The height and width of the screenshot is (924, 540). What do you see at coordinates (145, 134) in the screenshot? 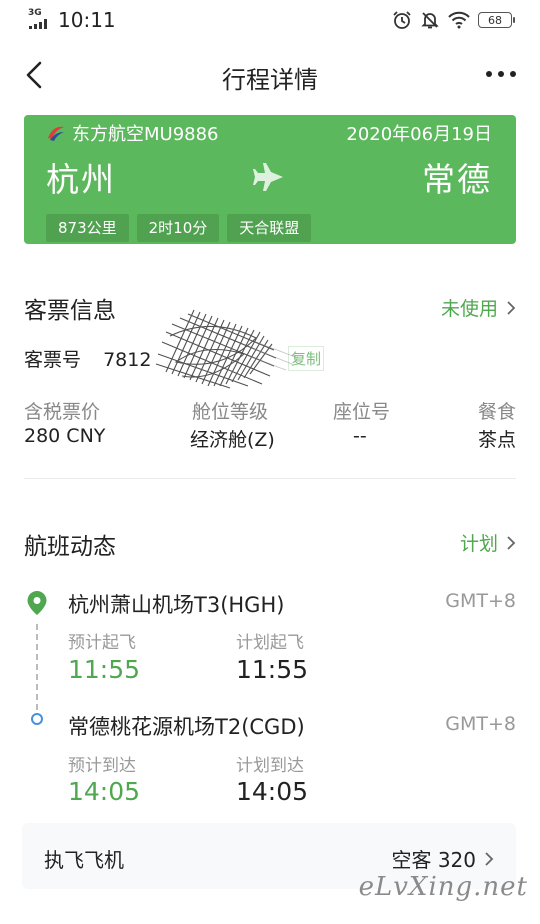
I see `airline-flight-number: 东方航空MU9886` at bounding box center [145, 134].